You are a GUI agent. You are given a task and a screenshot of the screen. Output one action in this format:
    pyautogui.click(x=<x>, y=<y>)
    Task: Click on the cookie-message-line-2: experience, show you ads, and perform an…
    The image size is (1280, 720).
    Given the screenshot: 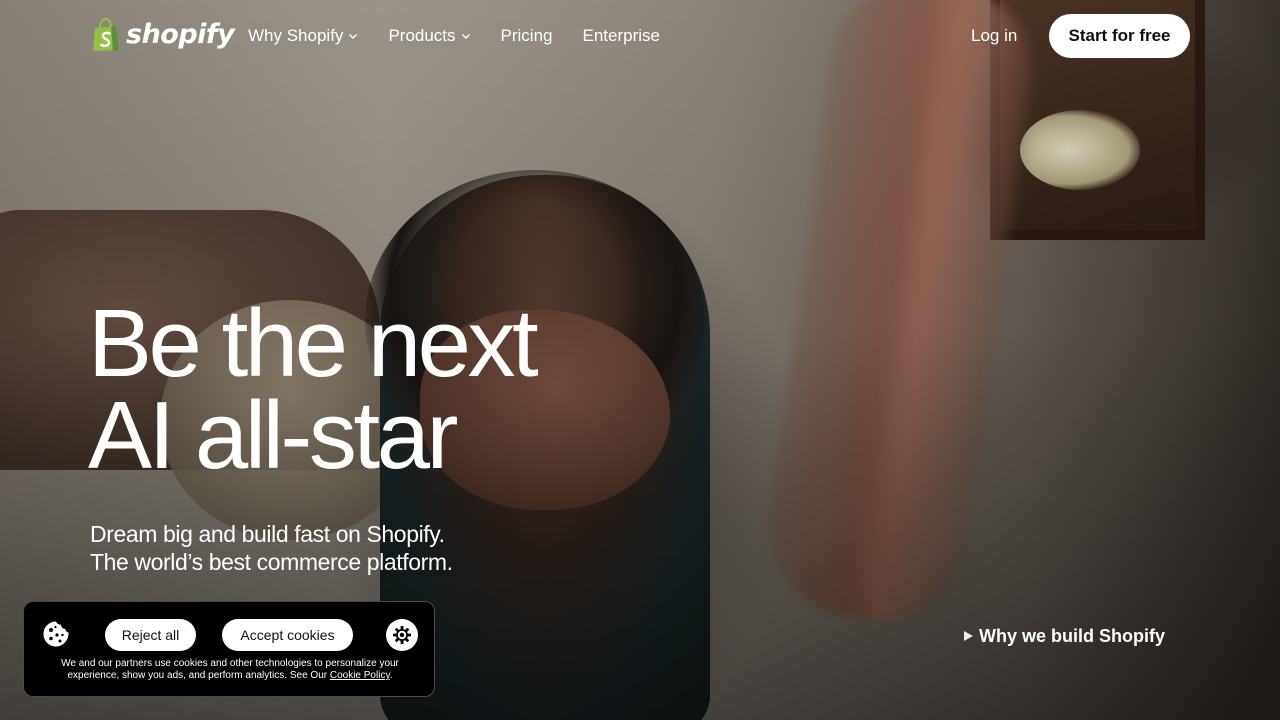 What is the action you would take?
    pyautogui.click(x=198, y=675)
    